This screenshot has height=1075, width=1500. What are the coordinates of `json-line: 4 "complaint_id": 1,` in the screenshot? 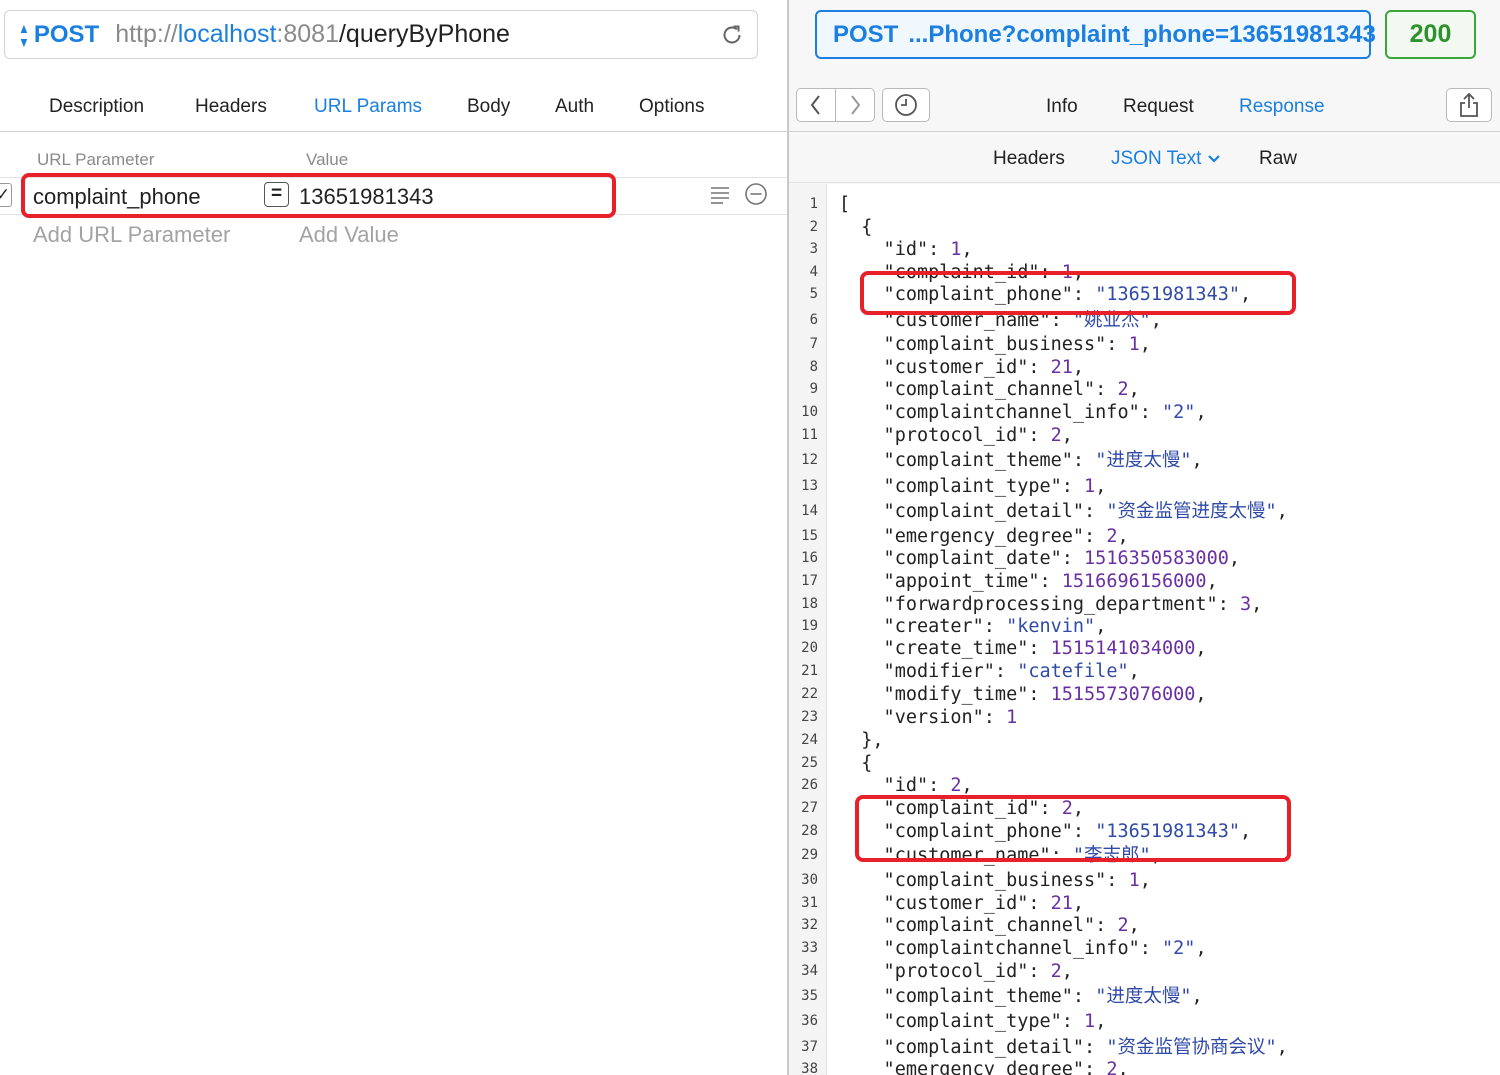 It's located at (1144, 272).